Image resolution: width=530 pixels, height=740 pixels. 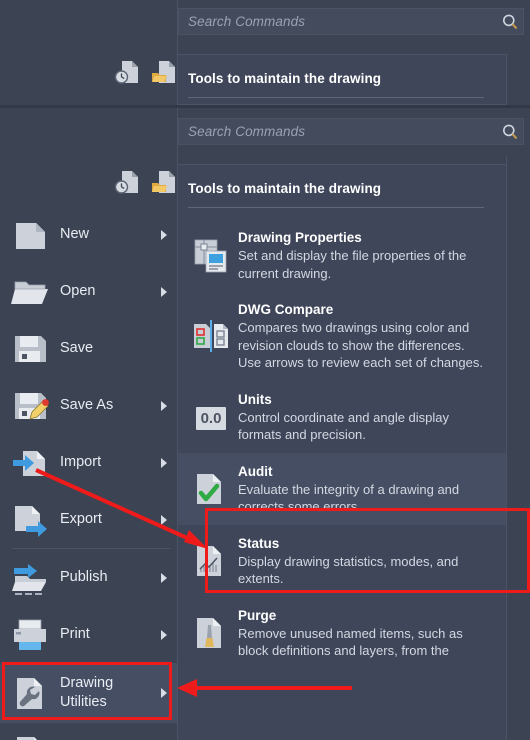 What do you see at coordinates (286, 309) in the screenshot?
I see `command-title: DWG Compare` at bounding box center [286, 309].